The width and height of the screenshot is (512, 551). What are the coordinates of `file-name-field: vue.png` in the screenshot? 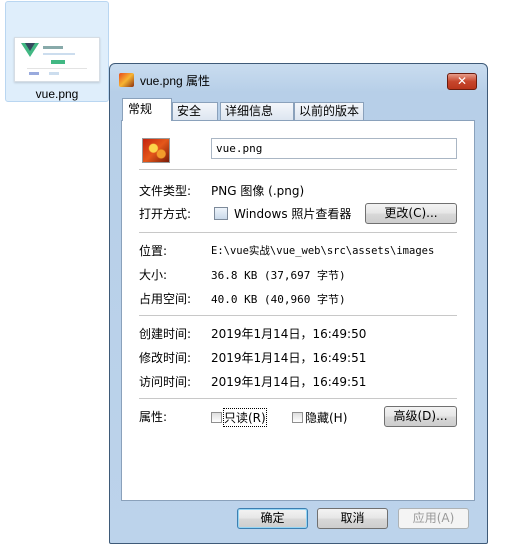 It's located at (334, 148).